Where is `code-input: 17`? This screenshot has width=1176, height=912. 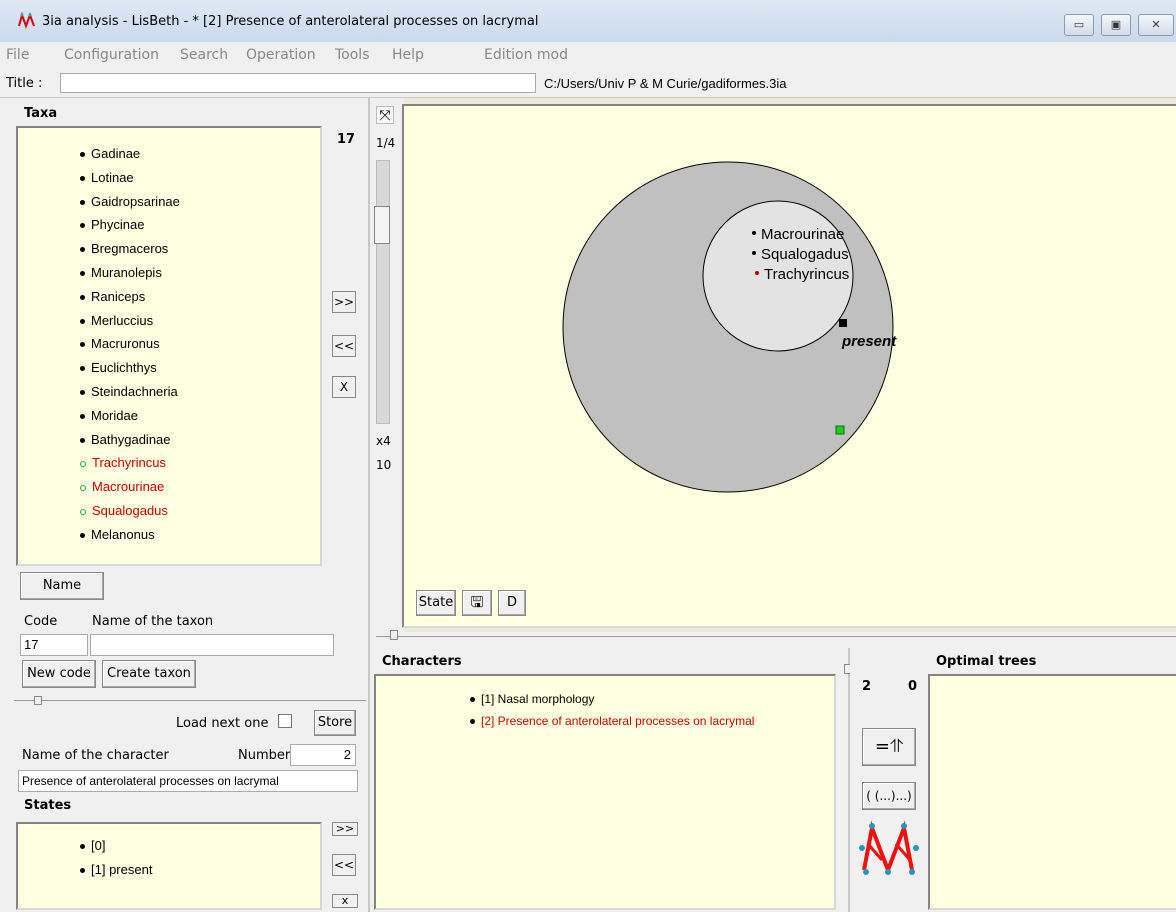 code-input: 17 is located at coordinates (54, 645).